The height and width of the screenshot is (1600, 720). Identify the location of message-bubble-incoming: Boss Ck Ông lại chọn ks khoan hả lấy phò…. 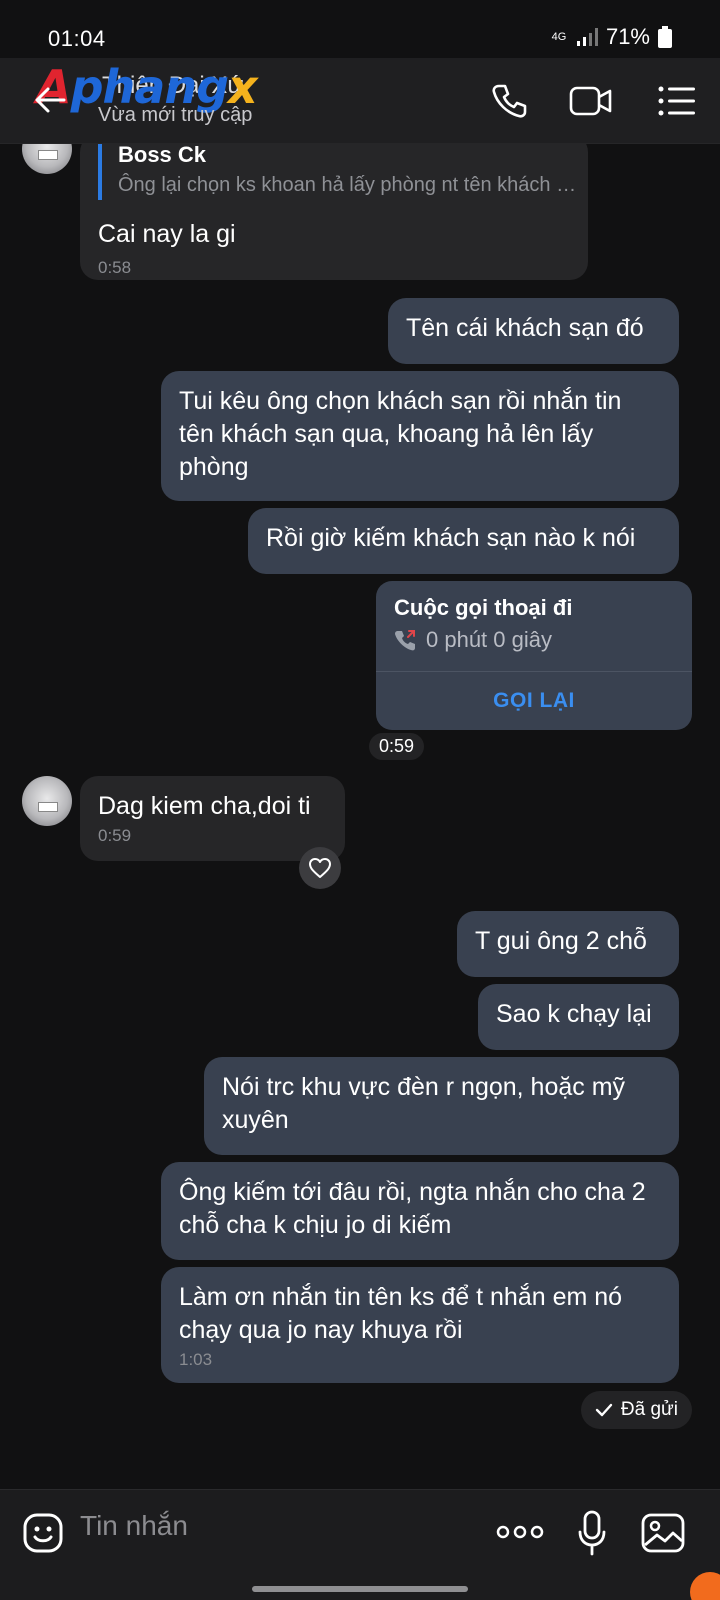
(334, 212).